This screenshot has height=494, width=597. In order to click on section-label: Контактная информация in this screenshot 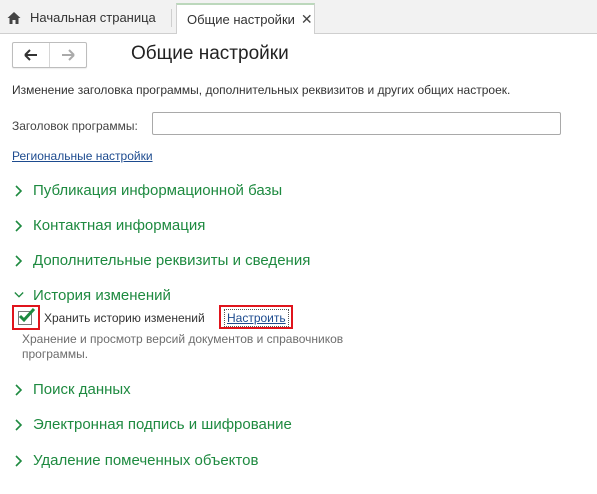, I will do `click(119, 225)`.